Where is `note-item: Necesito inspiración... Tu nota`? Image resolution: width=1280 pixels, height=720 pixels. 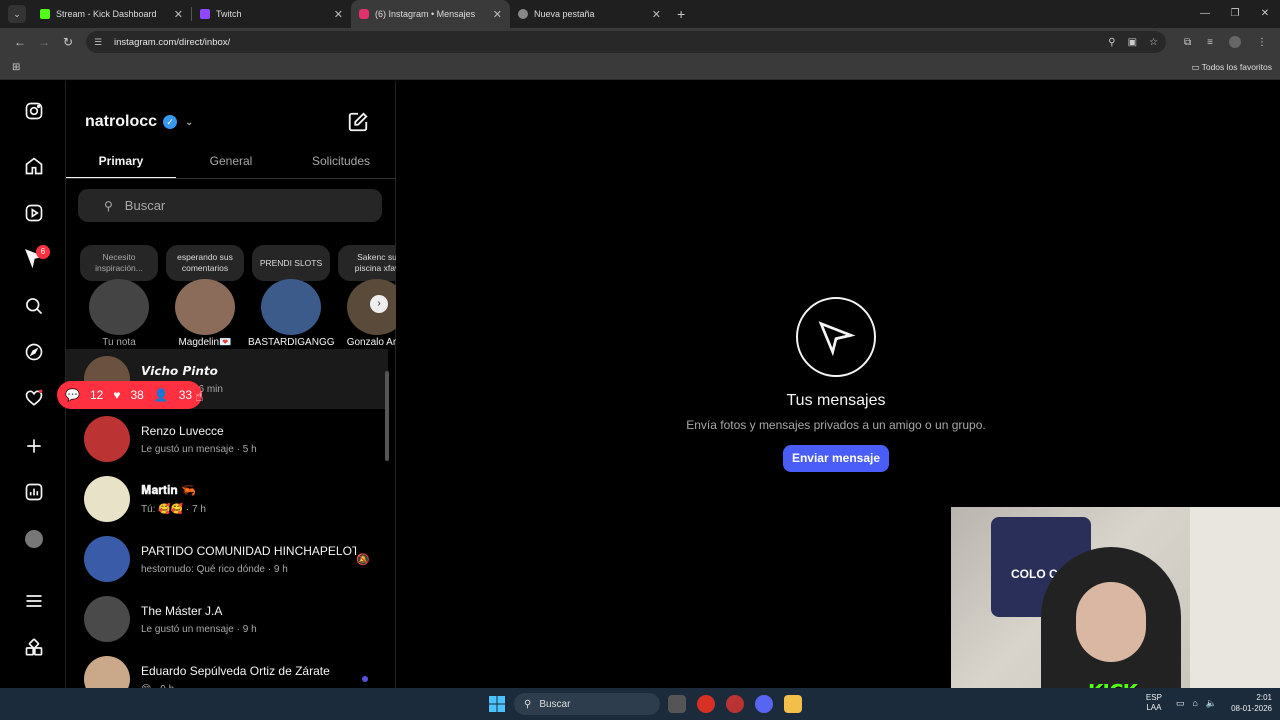 note-item: Necesito inspiración... Tu nota is located at coordinates (119, 296).